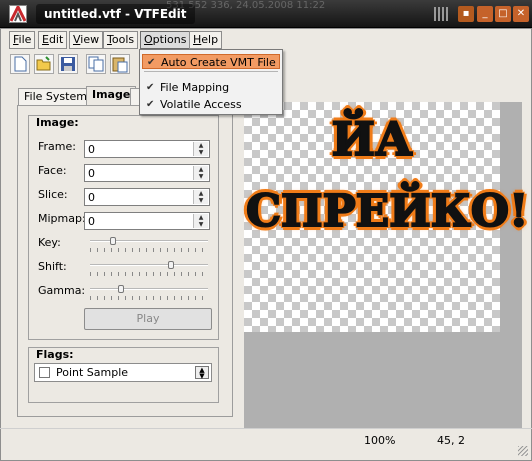 This screenshot has height=461, width=532. Describe the element at coordinates (211, 87) in the screenshot. I see `menu-item-file-mapping: ✔ File Mapping` at that location.